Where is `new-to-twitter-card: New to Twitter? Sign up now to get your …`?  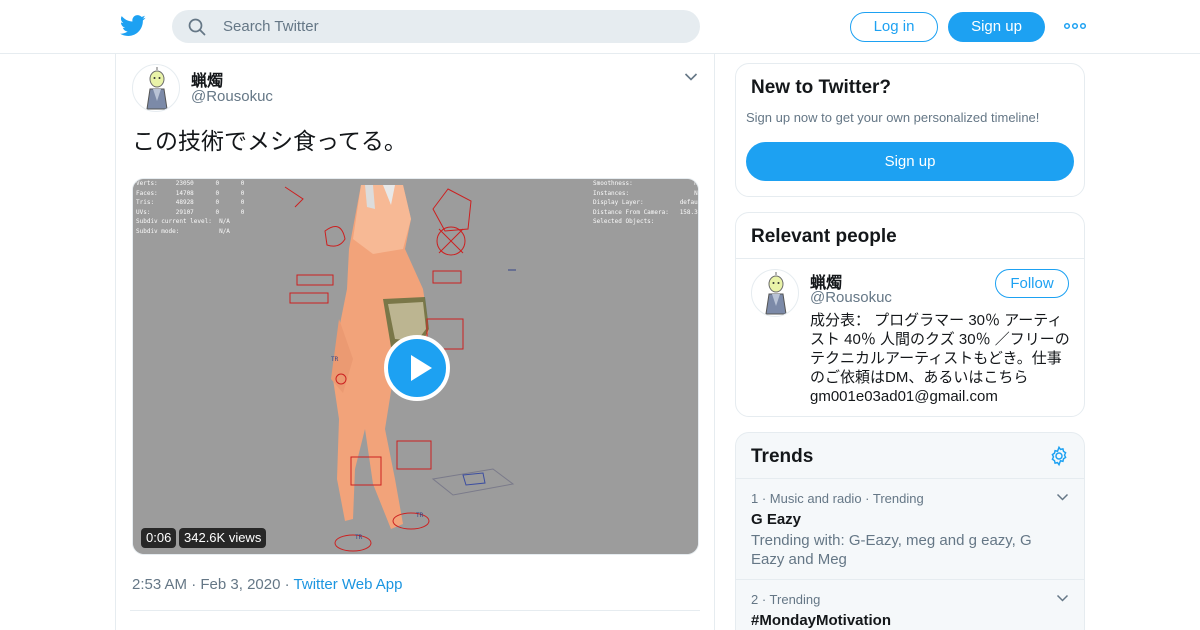
new-to-twitter-card: New to Twitter? Sign up now to get your … is located at coordinates (910, 130).